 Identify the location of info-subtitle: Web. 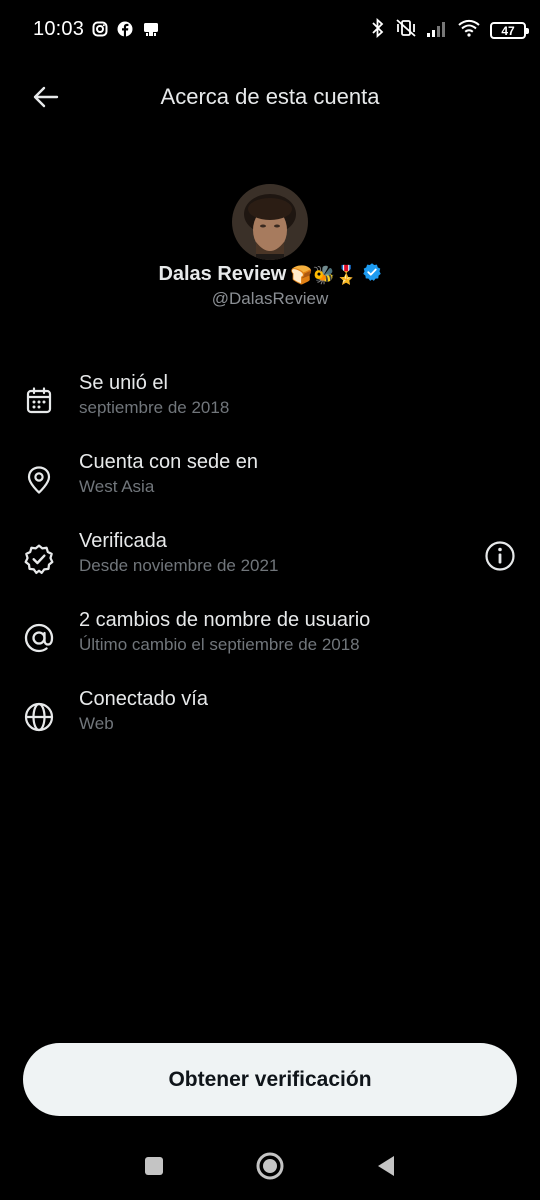
(96, 723).